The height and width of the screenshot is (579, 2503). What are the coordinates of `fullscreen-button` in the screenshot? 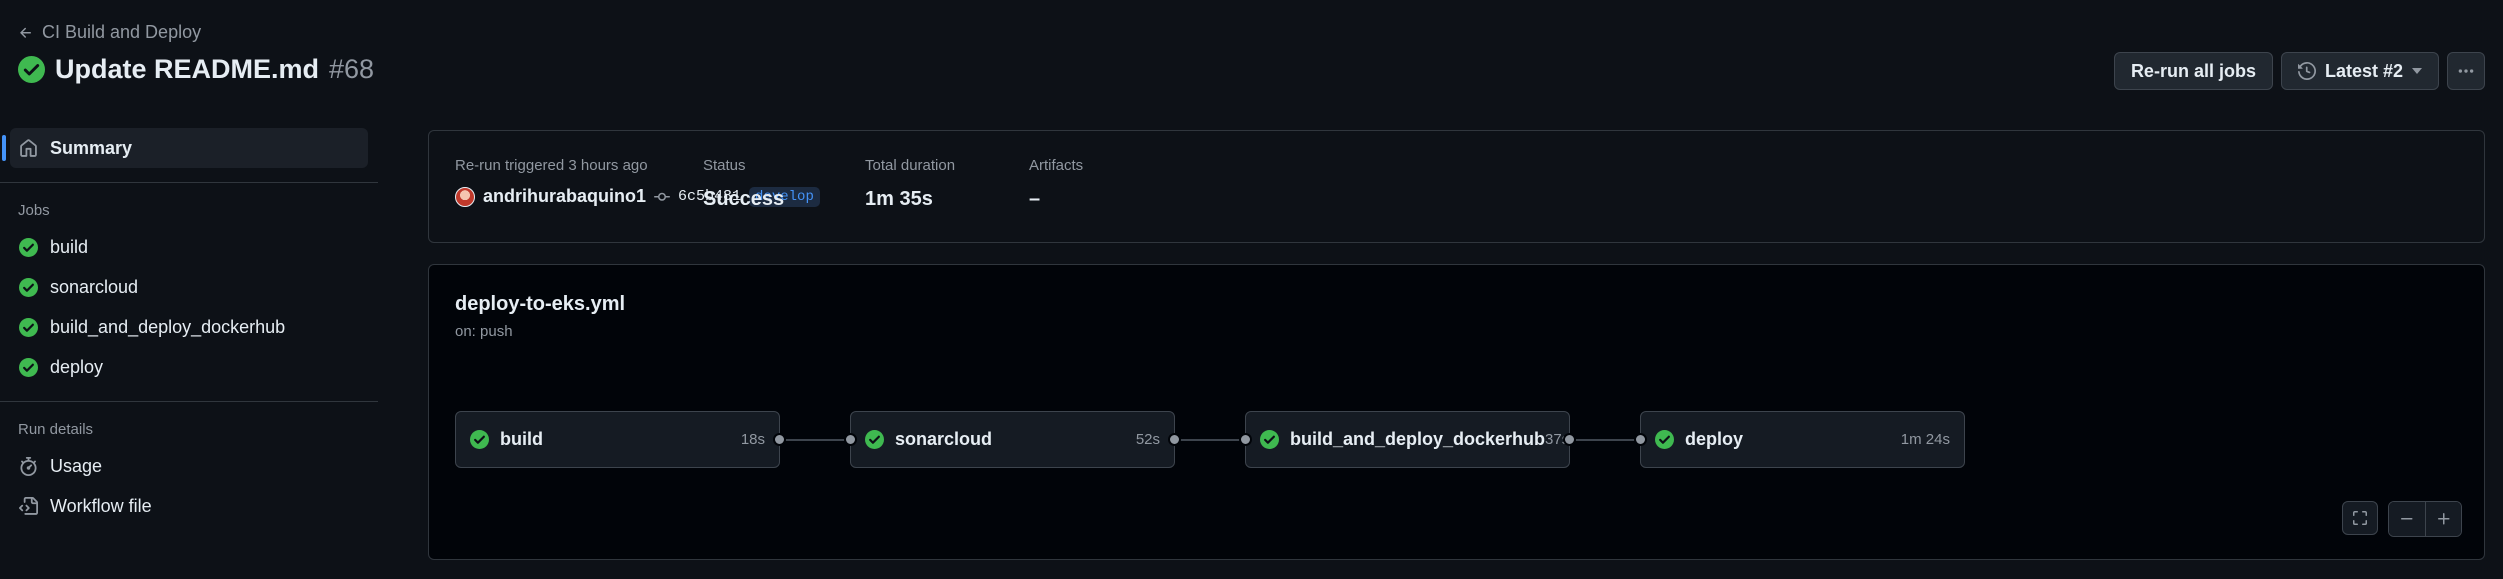 It's located at (2360, 518).